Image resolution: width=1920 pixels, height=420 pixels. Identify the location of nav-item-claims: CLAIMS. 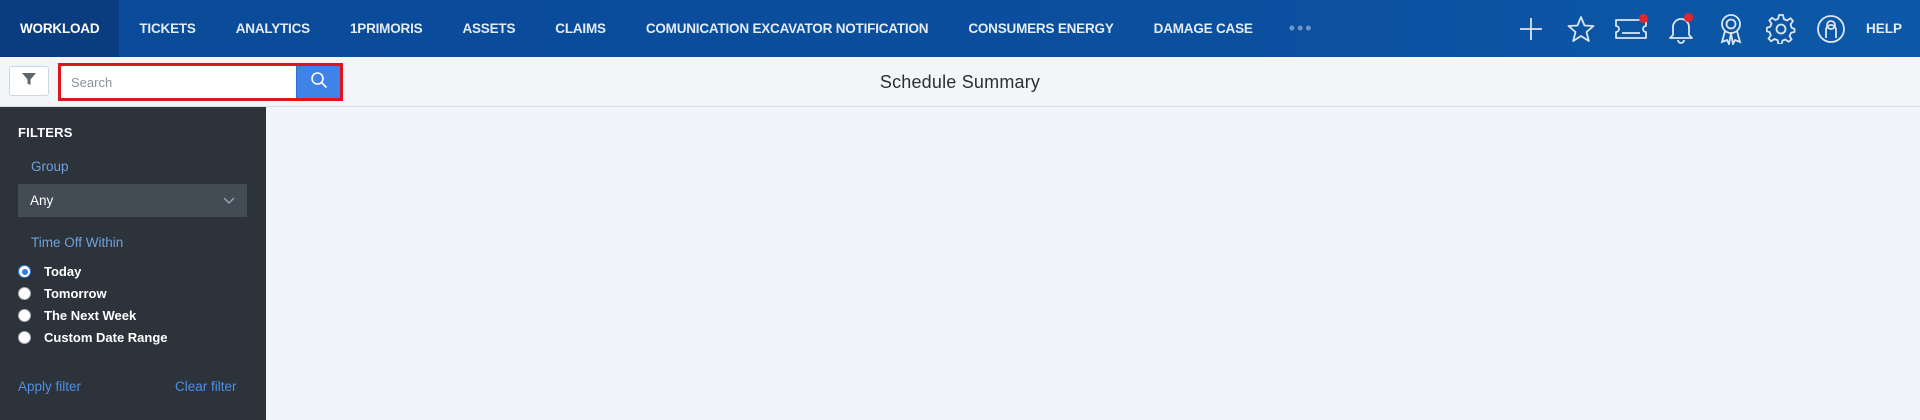
(580, 28).